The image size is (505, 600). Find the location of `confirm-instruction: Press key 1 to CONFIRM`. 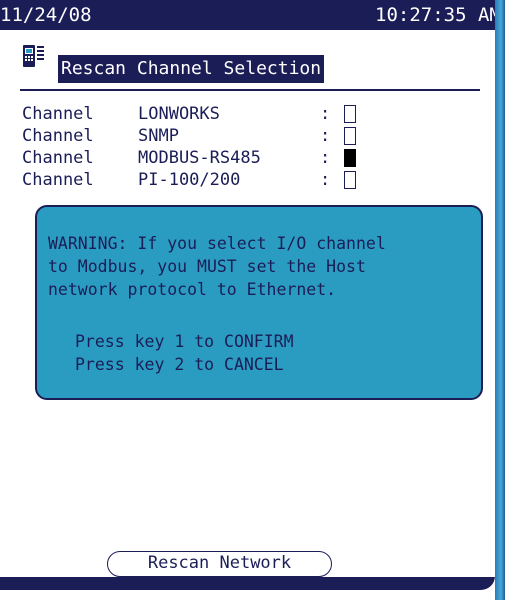

confirm-instruction: Press key 1 to CONFIRM is located at coordinates (184, 341).